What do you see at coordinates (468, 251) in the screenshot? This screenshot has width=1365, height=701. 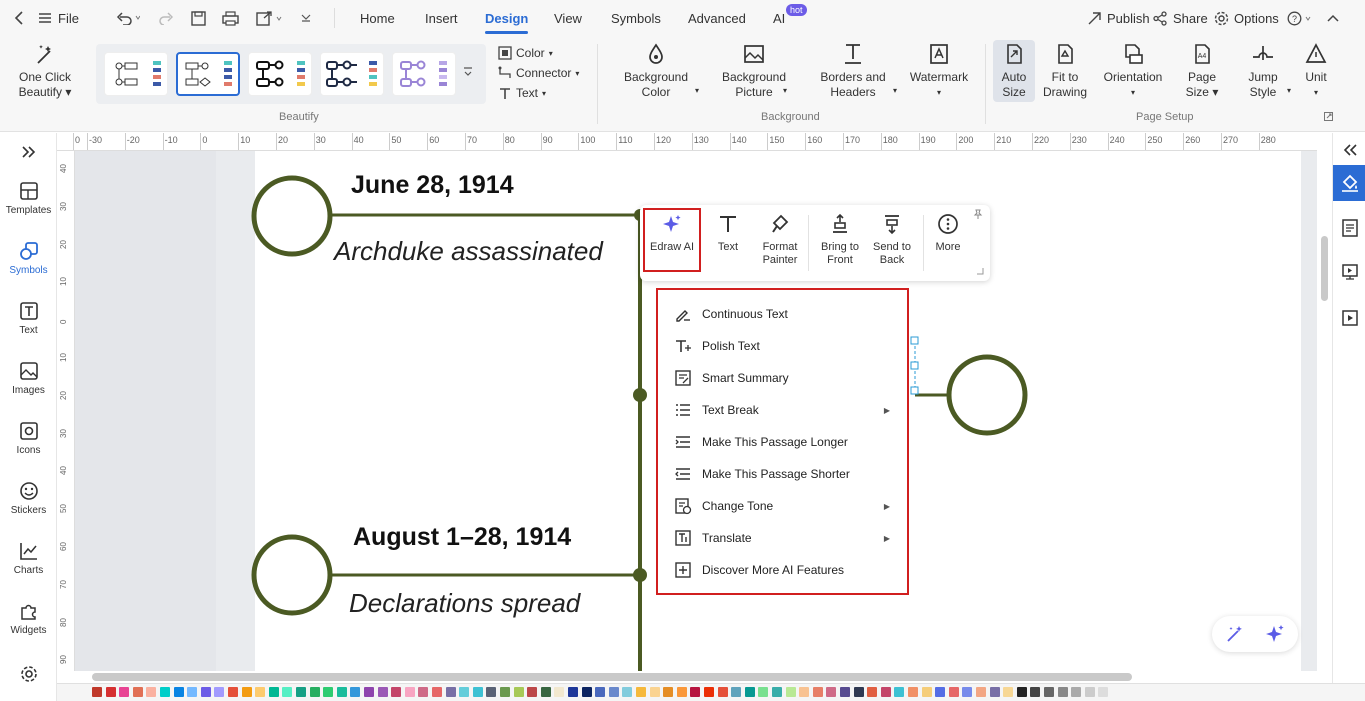 I see `event1-description: Archduke assassinated` at bounding box center [468, 251].